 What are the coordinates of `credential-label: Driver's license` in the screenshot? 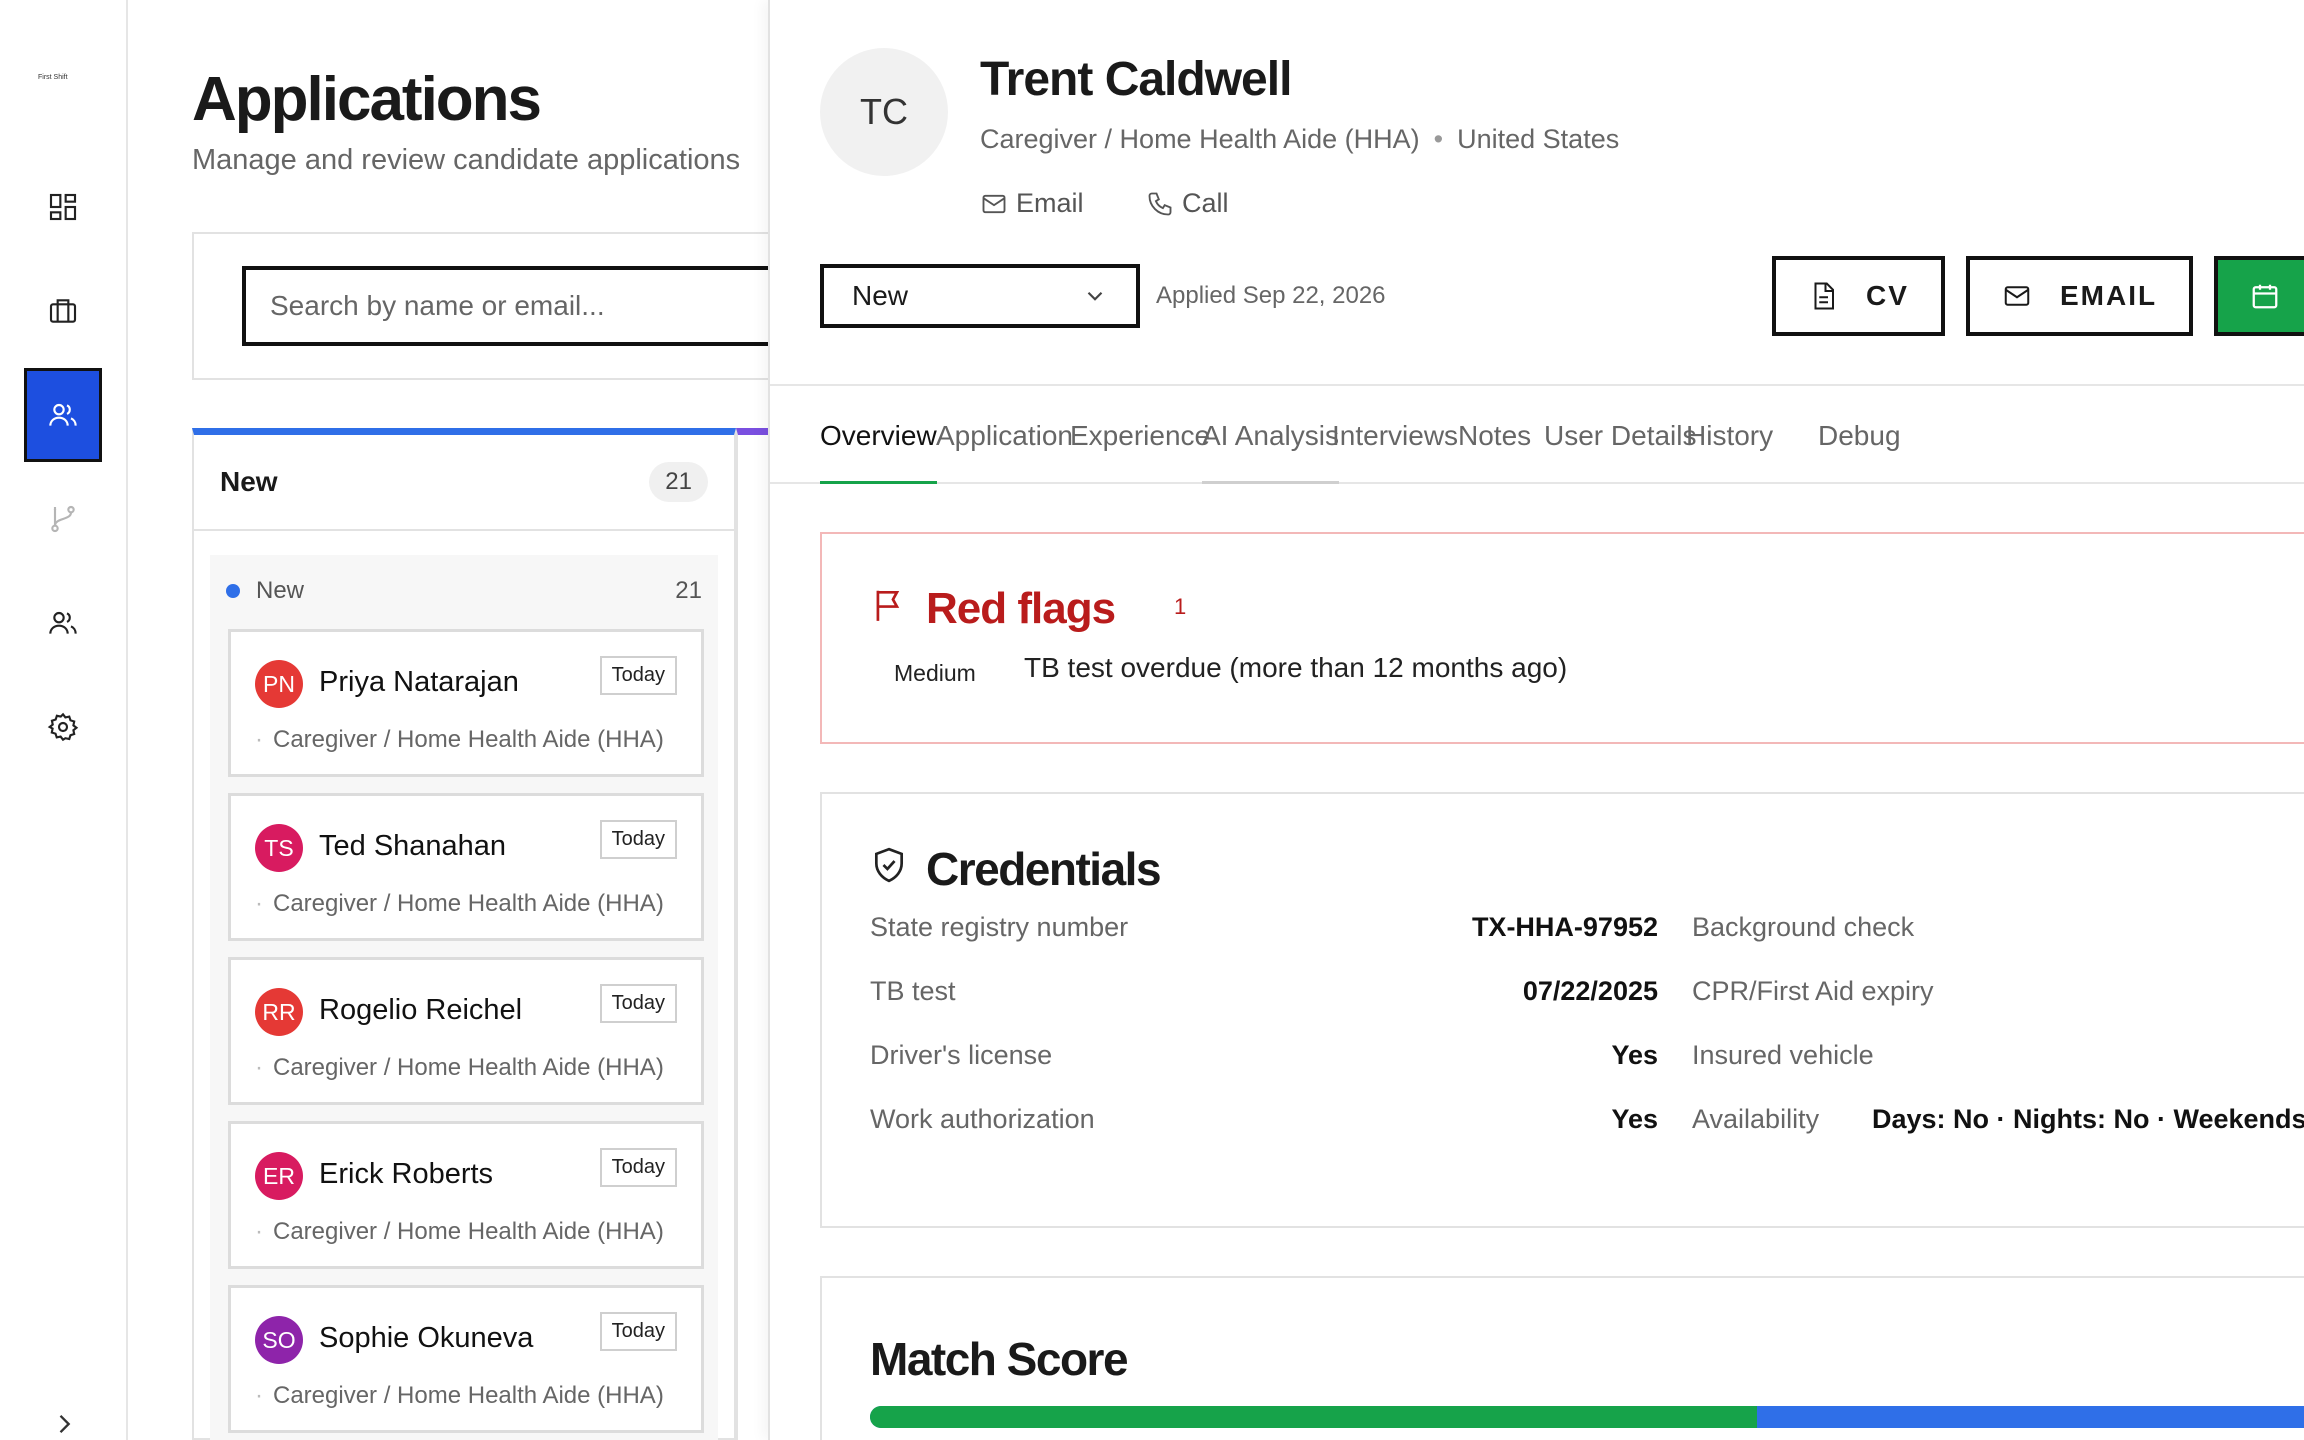 It's located at (961, 1055).